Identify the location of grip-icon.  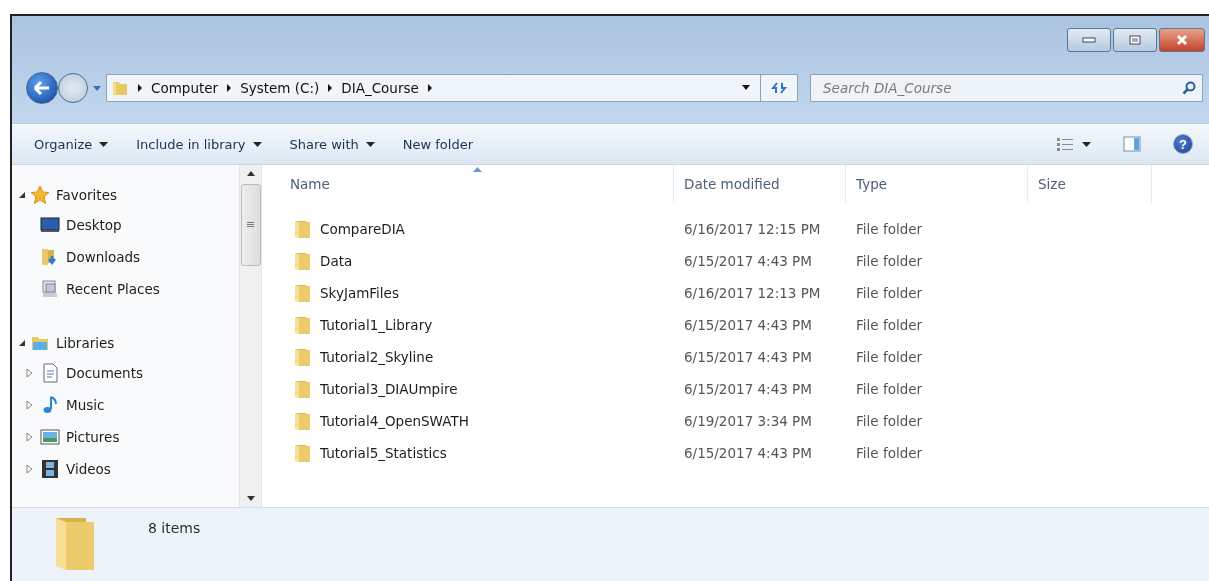
(250, 225).